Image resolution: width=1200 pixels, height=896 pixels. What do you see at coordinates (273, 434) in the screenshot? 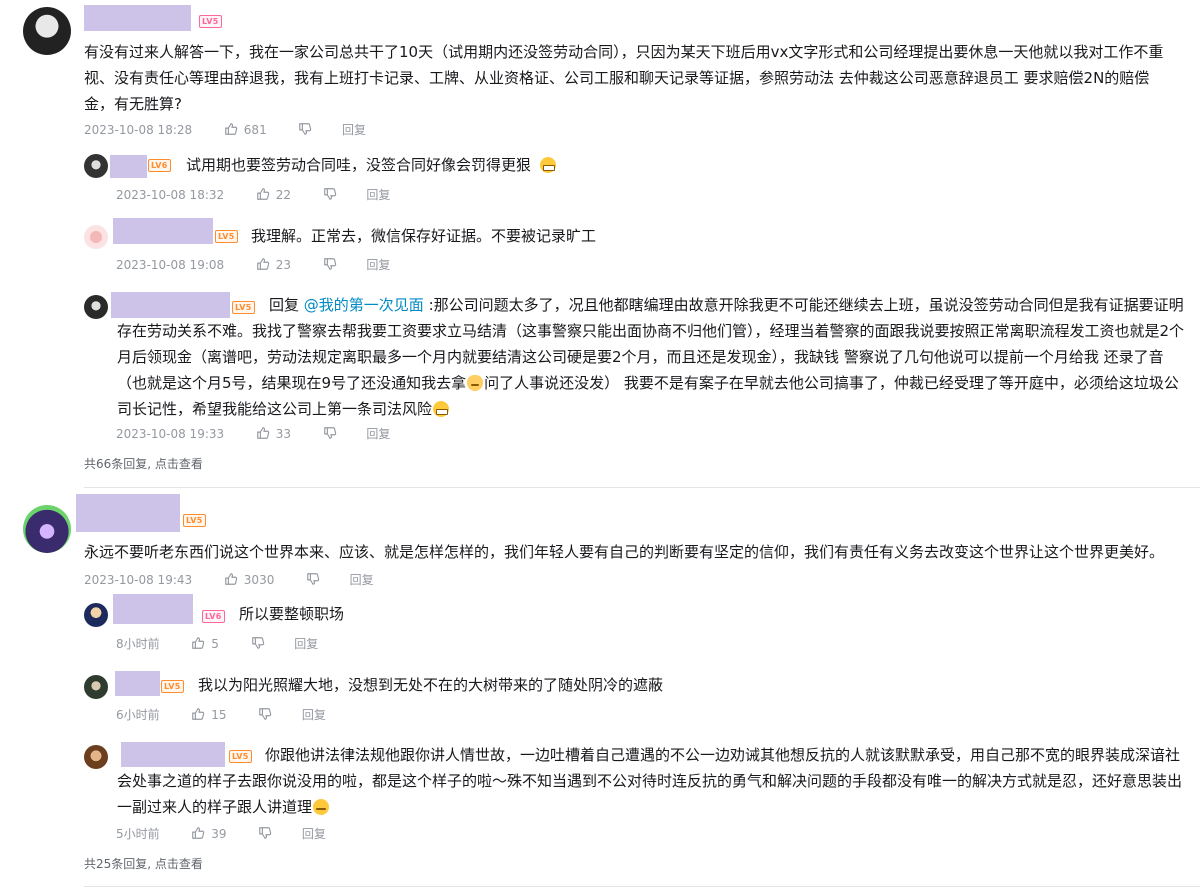
I see `like-button: 33` at bounding box center [273, 434].